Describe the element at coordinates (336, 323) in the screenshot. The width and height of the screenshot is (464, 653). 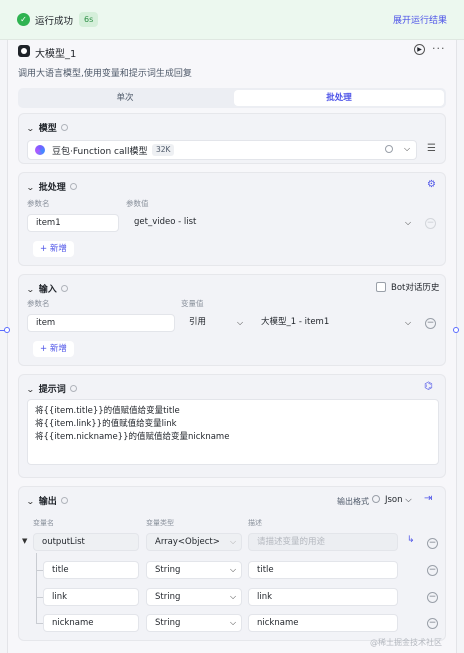
I see `ref-value-select: 大模型_1 - item1` at that location.